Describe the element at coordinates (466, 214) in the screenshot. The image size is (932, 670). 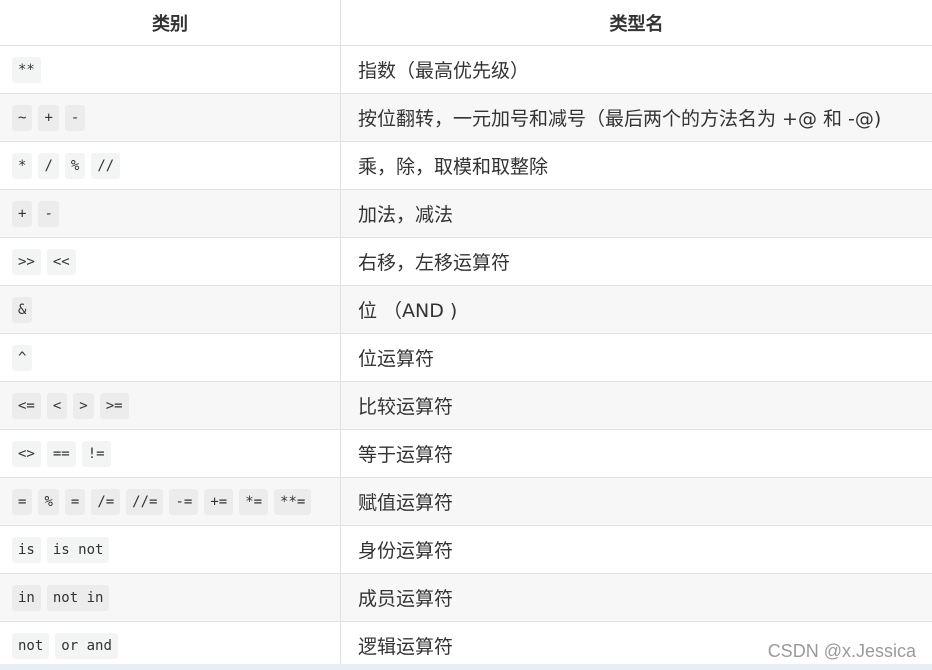
I see `table-row: + - 加法，减法` at that location.